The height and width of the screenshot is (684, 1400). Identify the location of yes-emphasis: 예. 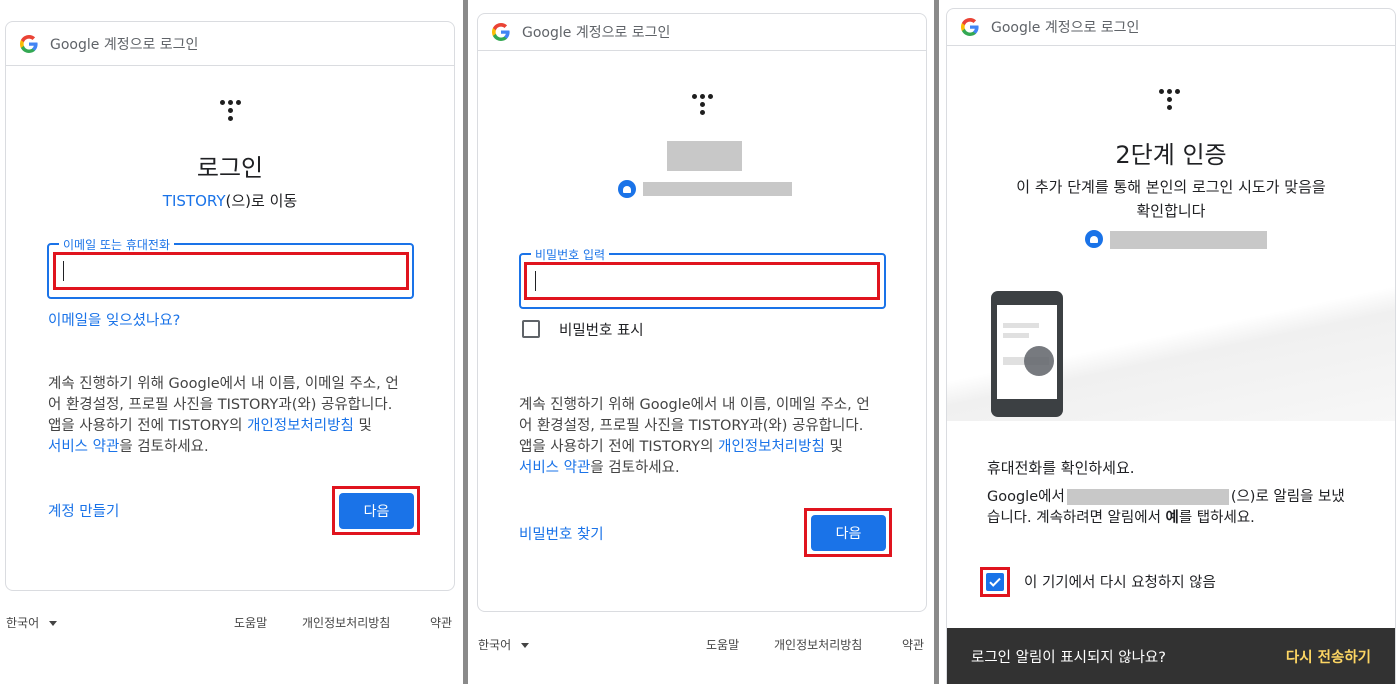
(1172, 518).